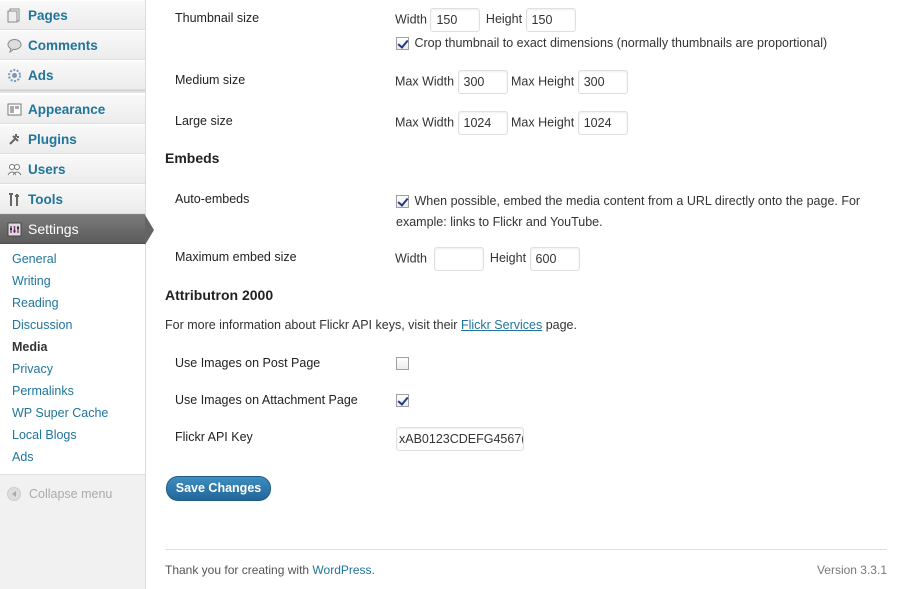 This screenshot has height=589, width=907. I want to click on large-size-label: Large size, so click(204, 121).